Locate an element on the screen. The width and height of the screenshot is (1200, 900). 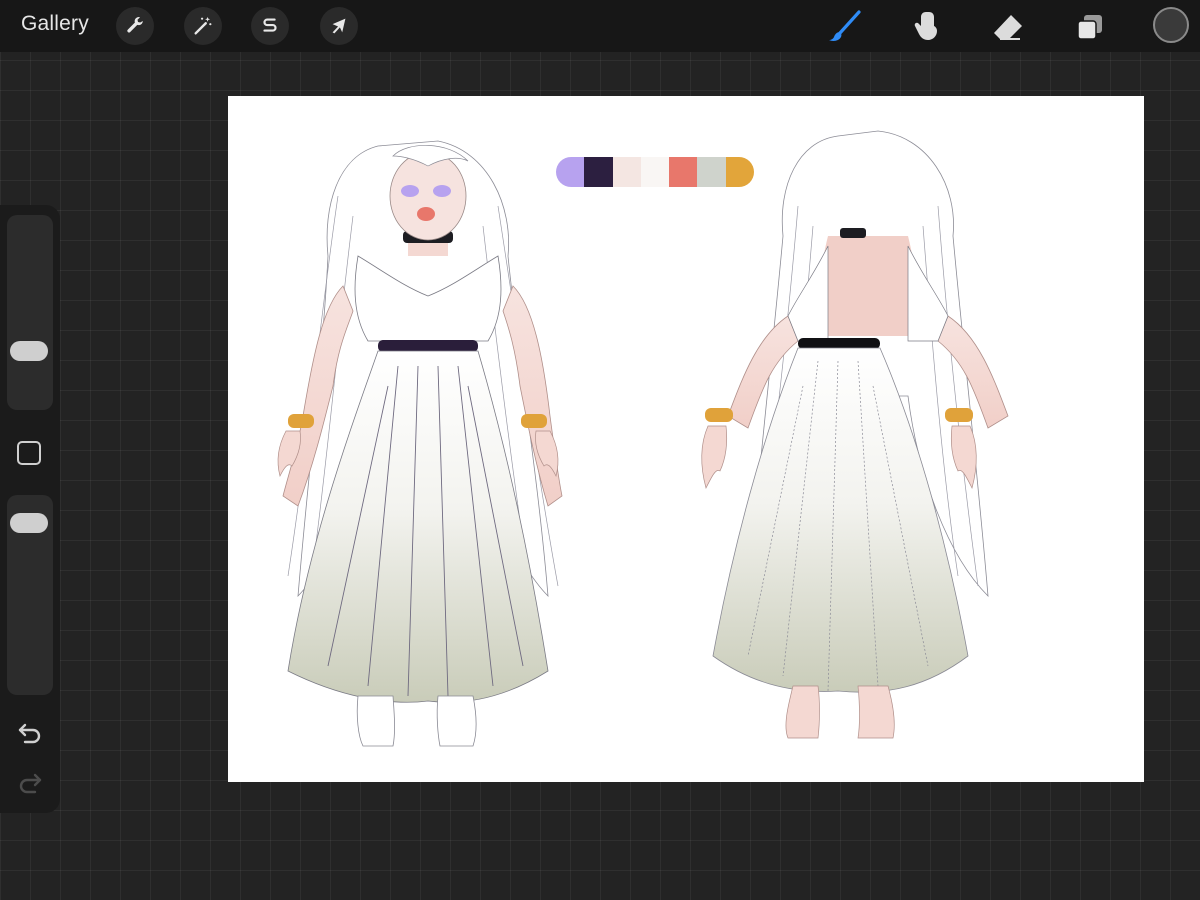
smudge-button is located at coordinates (926, 27).